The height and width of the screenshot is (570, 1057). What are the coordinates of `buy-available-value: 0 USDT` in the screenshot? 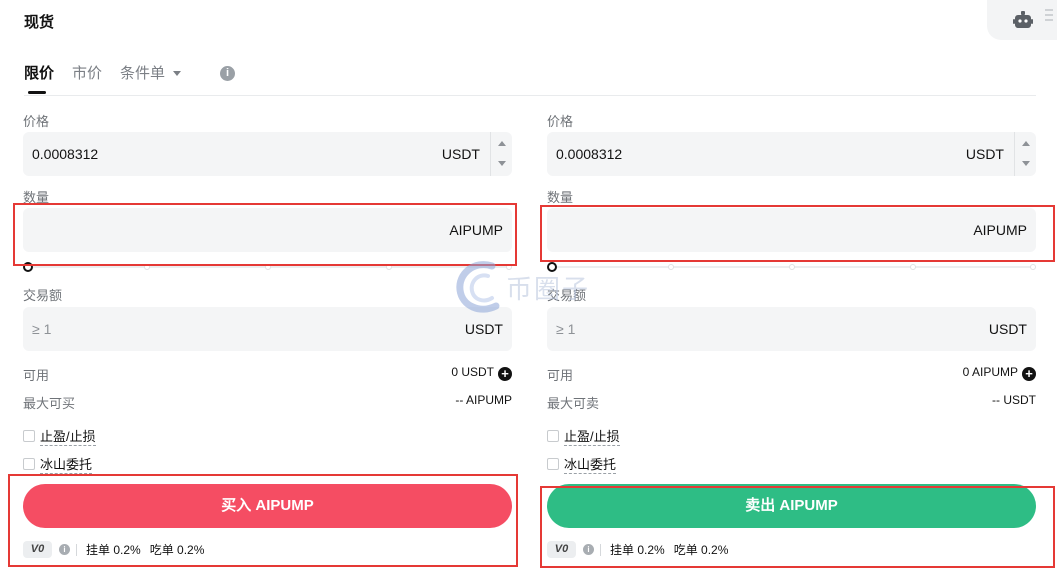 It's located at (472, 372).